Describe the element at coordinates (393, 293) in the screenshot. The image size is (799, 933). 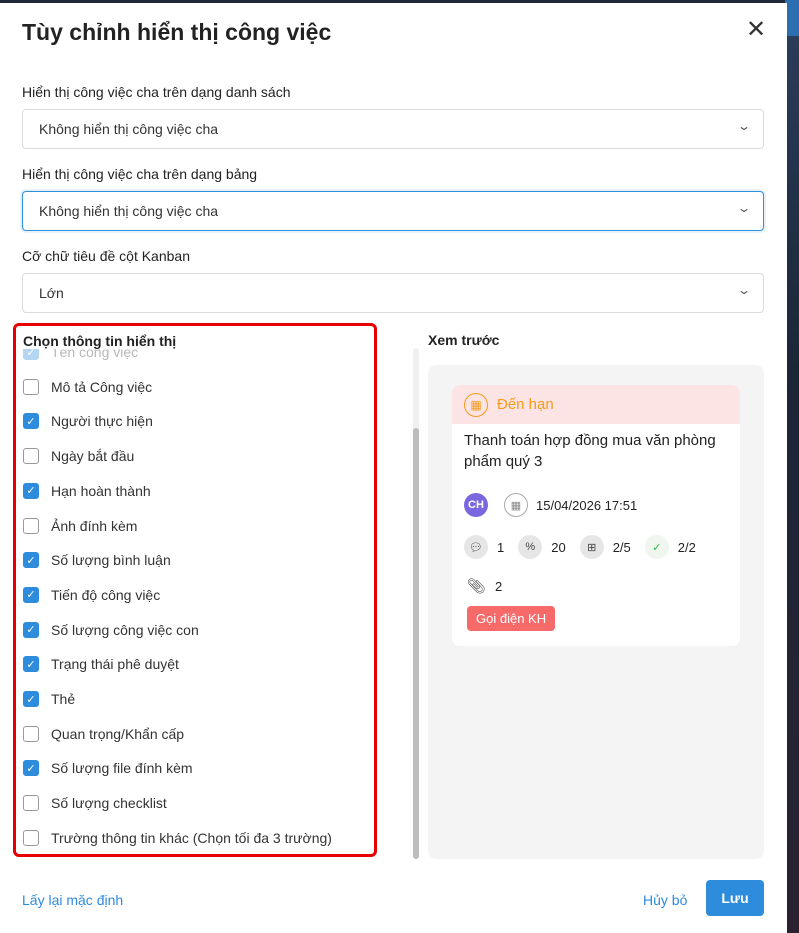
I see `kanban-font-select: Lớn ⌄` at that location.